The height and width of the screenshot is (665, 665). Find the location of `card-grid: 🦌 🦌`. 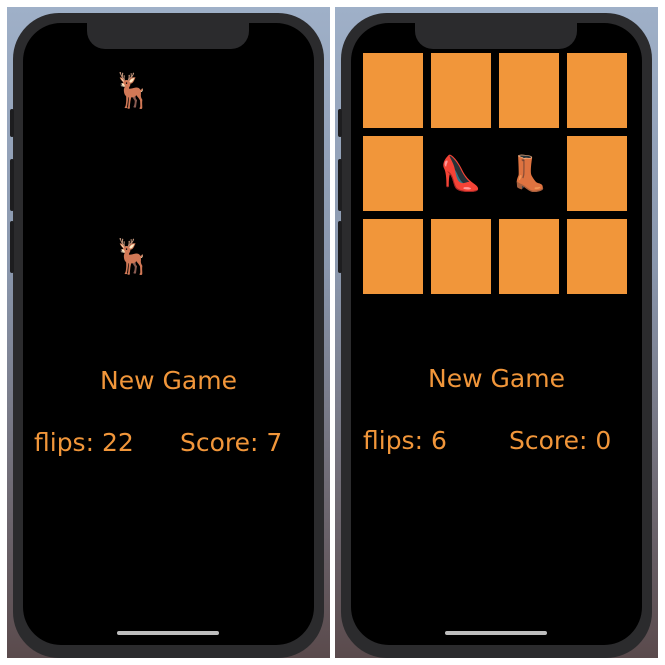

card-grid: 🦌 🦌 is located at coordinates (166, 173).